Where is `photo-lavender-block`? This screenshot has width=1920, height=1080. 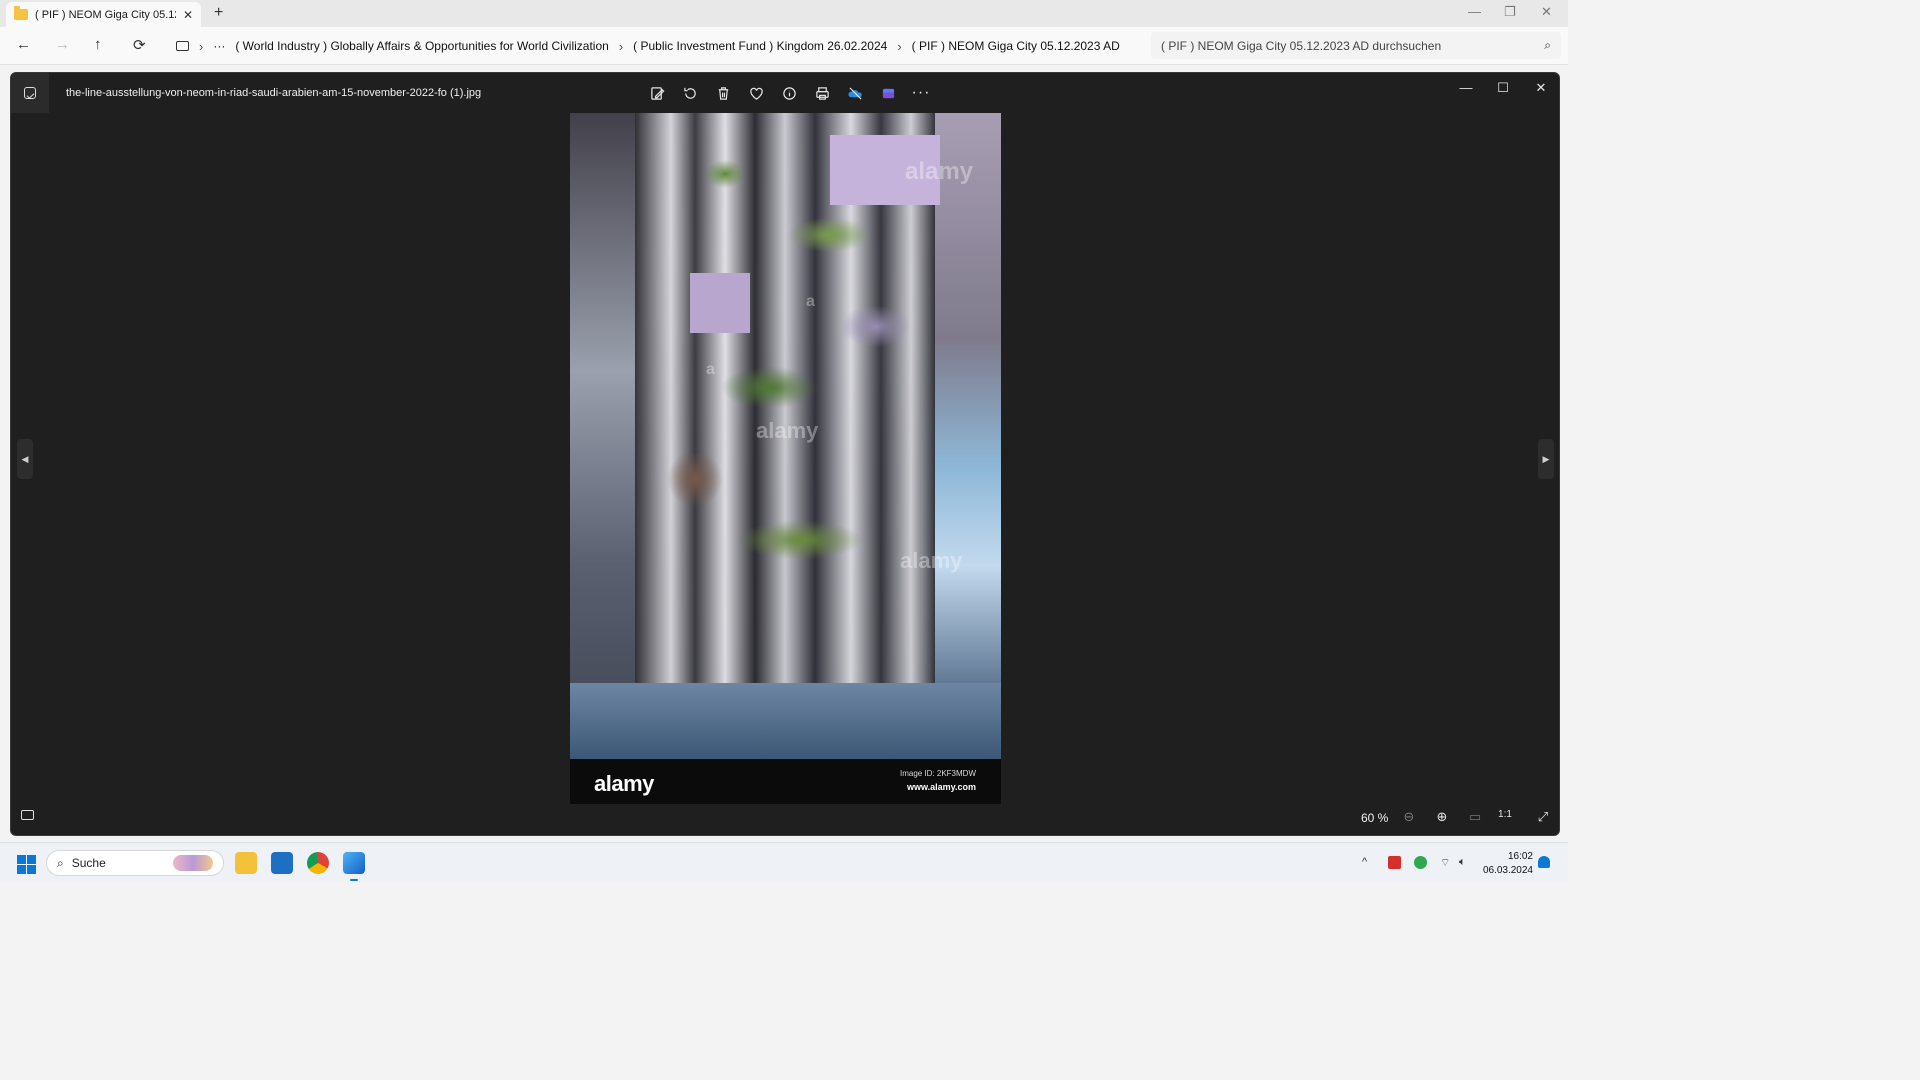 photo-lavender-block is located at coordinates (720, 303).